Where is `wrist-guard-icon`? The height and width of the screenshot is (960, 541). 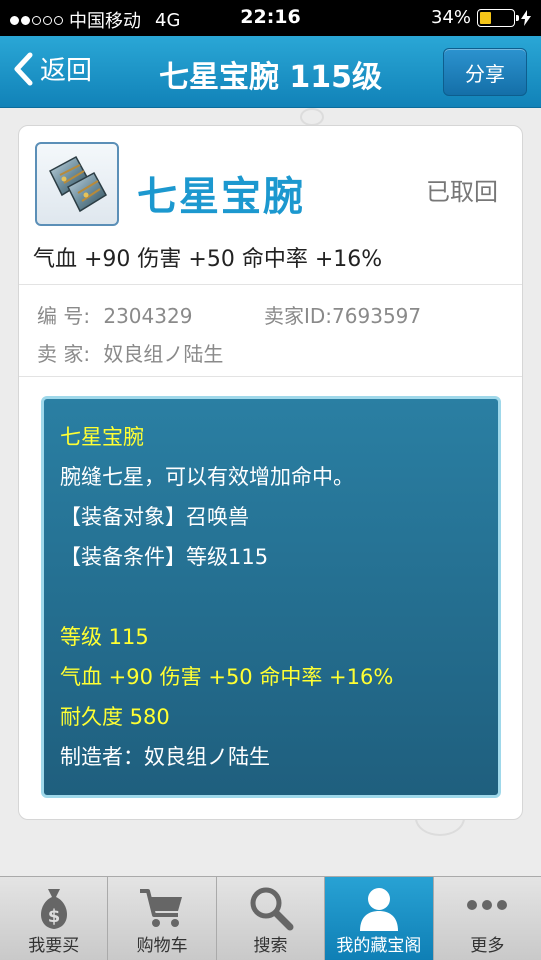 wrist-guard-icon is located at coordinates (77, 184).